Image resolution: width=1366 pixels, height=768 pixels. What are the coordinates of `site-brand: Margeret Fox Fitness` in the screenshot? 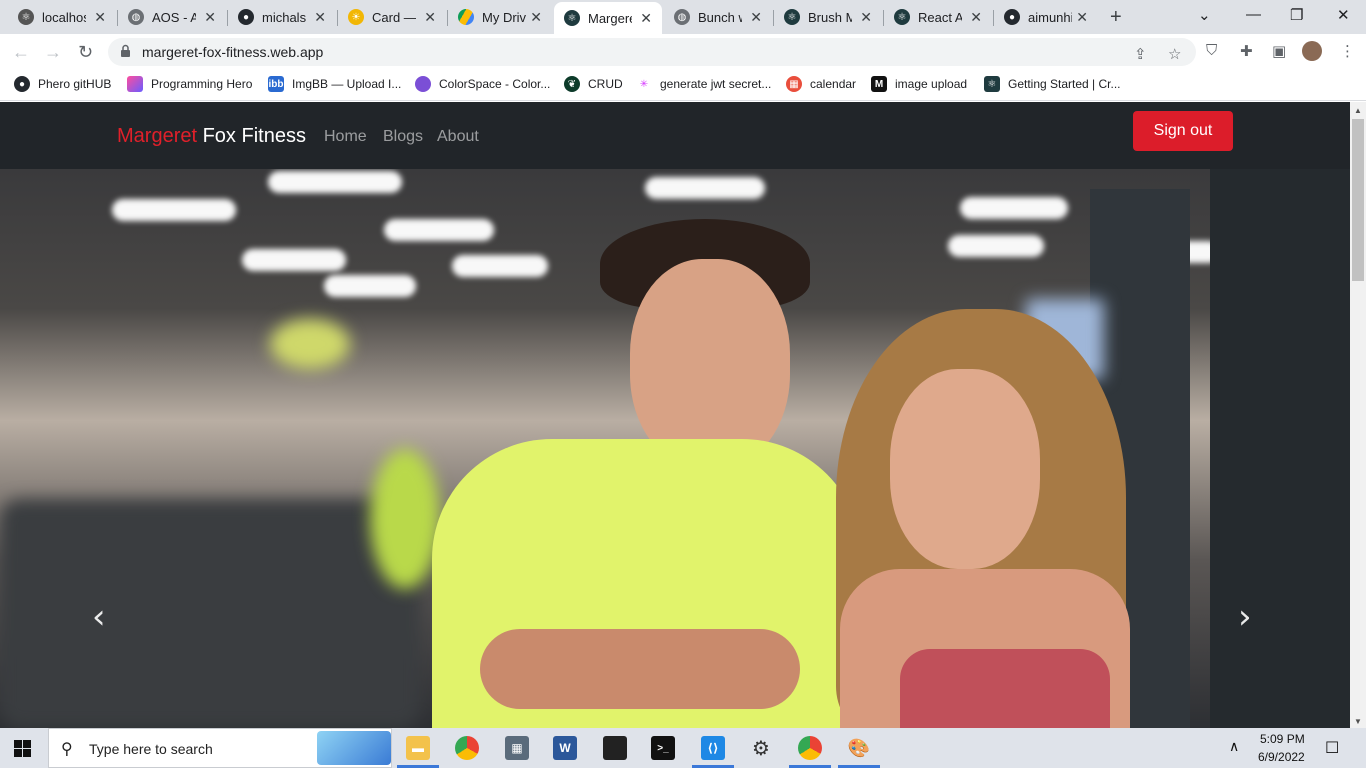 It's located at (211, 136).